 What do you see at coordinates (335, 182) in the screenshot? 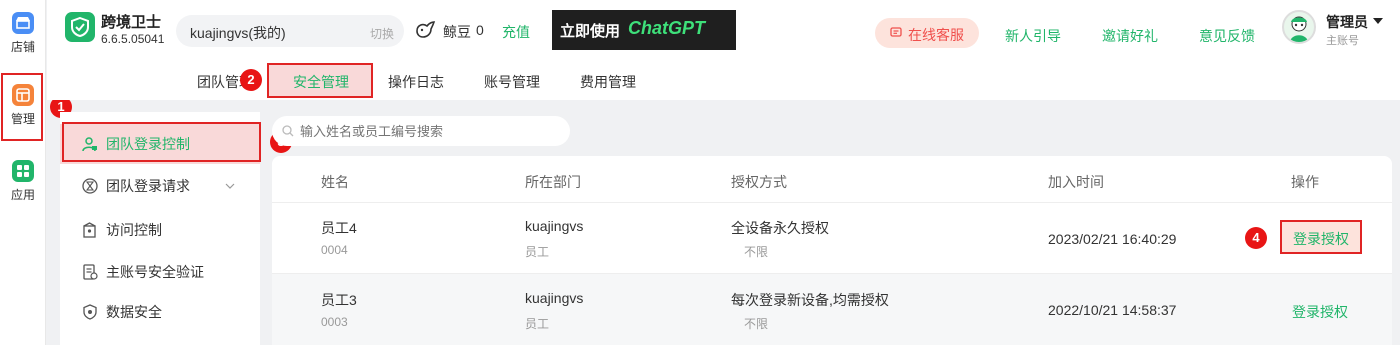
I see `column-header-name: 姓名` at bounding box center [335, 182].